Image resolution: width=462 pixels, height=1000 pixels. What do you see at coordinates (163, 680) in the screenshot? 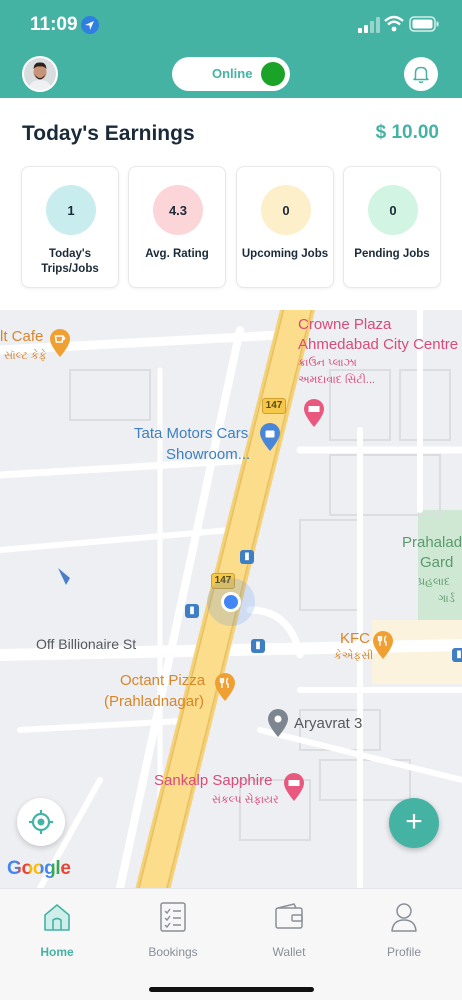
I see `map-label-octant: Octant Pizza` at bounding box center [163, 680].